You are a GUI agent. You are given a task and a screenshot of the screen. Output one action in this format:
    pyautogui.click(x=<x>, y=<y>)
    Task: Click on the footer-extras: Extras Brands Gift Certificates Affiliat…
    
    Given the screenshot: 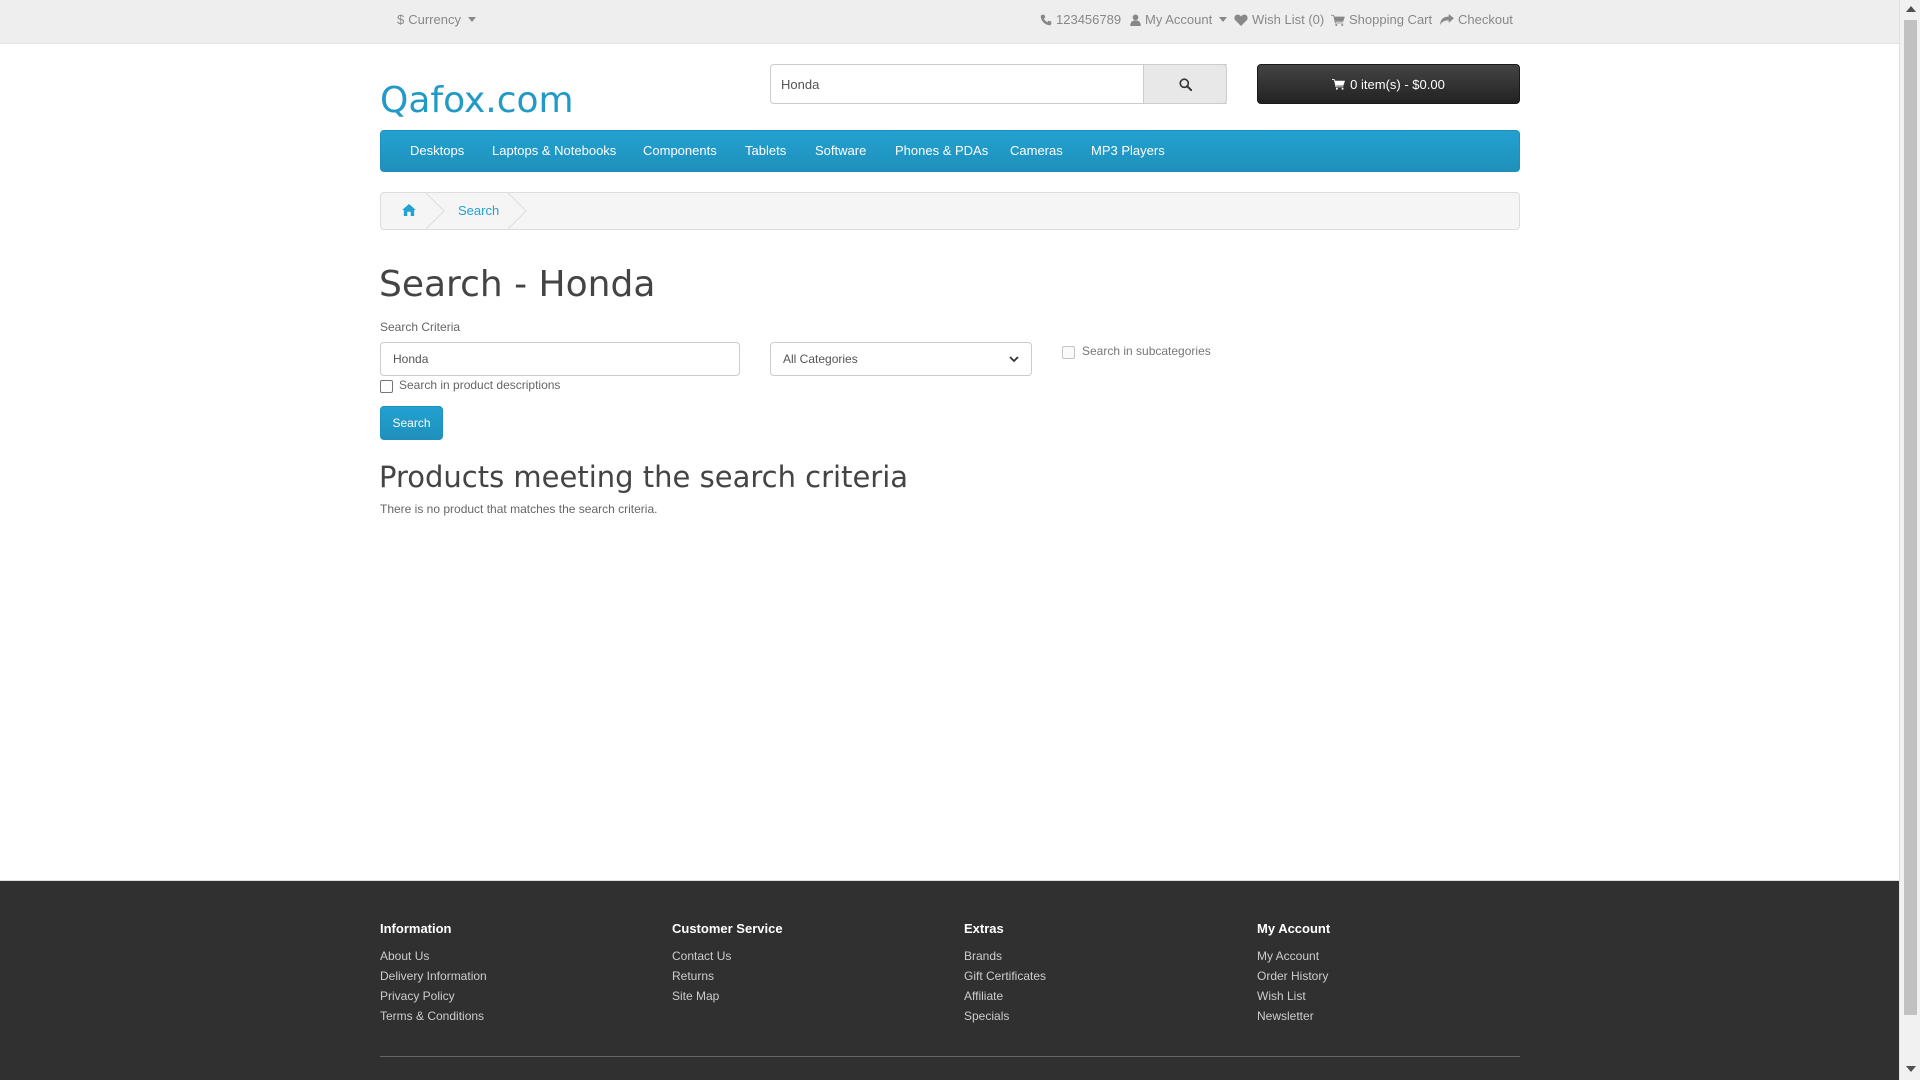 What is the action you would take?
    pyautogui.click(x=1005, y=973)
    